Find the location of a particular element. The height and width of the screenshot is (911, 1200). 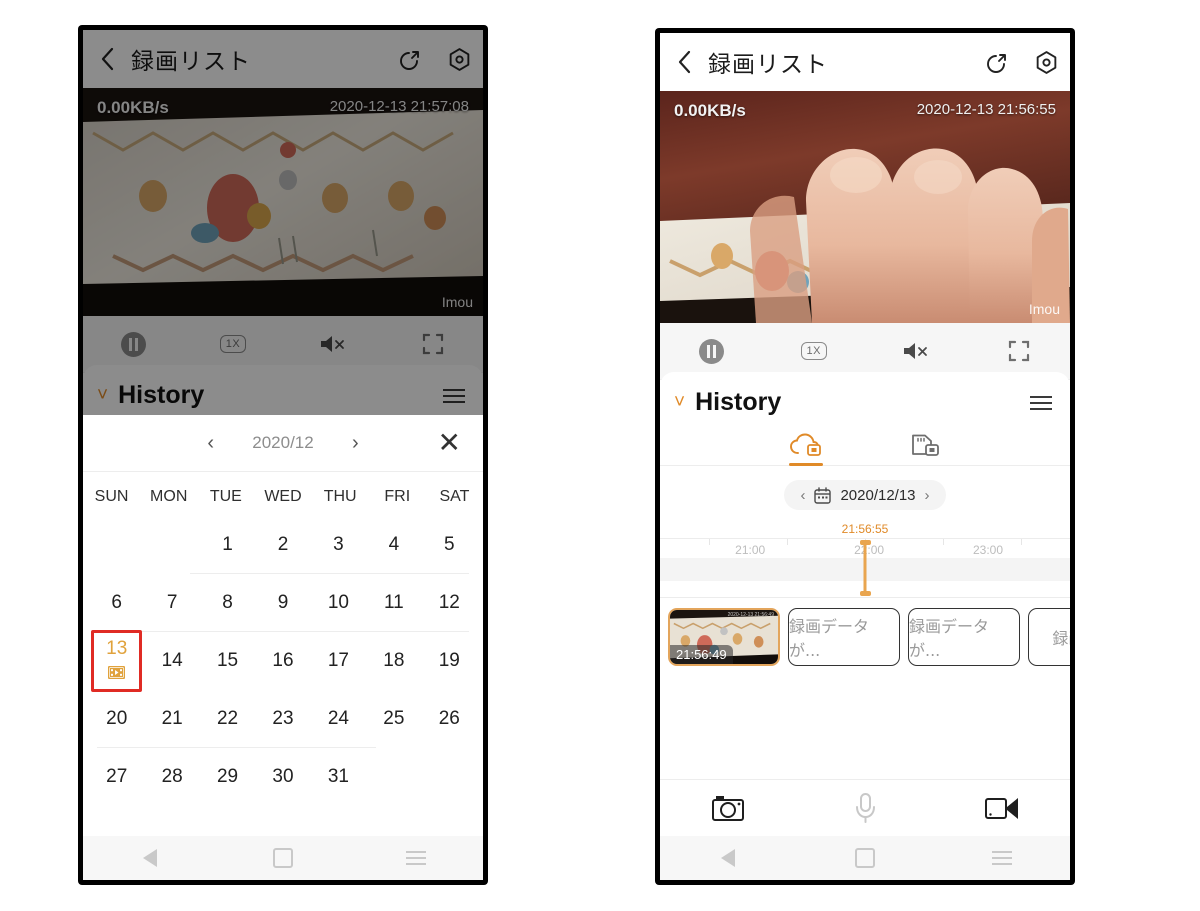

calendar-day: 10 is located at coordinates (338, 603).